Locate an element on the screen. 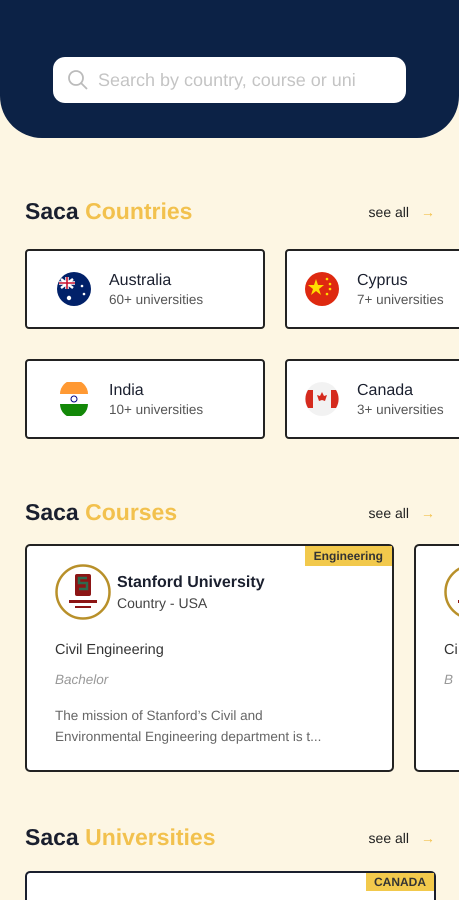 The width and height of the screenshot is (459, 900). degree-level: B is located at coordinates (449, 679).